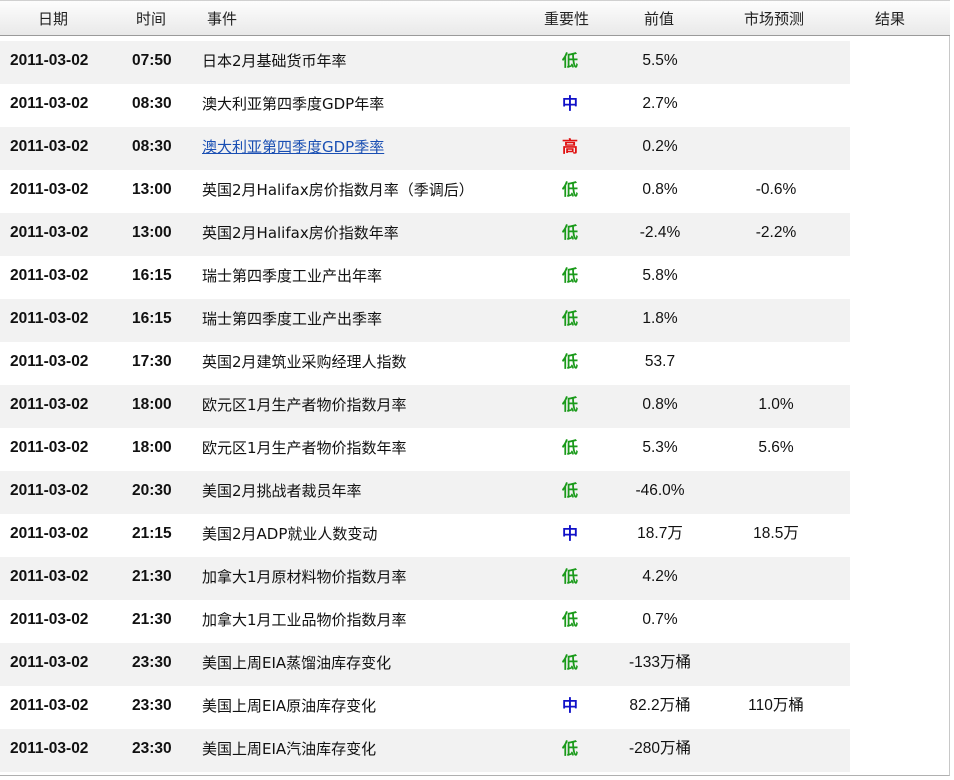  I want to click on table-row: 2011-03-02 23:30 美国上周EIA原油库存变化 中 82.2万桶 110万桶, so click(475, 707).